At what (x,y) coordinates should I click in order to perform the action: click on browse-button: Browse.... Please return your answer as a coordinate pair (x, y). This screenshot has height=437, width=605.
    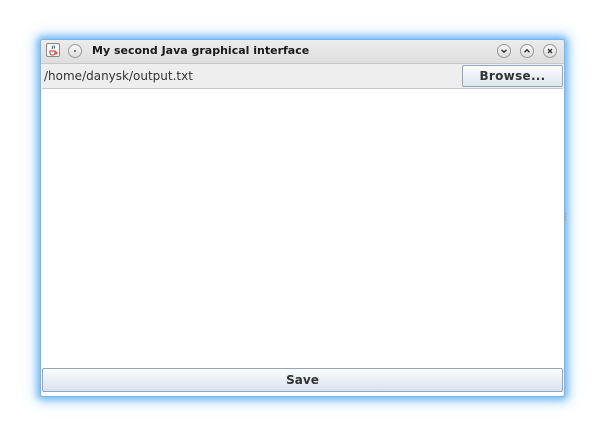
    Looking at the image, I should click on (512, 76).